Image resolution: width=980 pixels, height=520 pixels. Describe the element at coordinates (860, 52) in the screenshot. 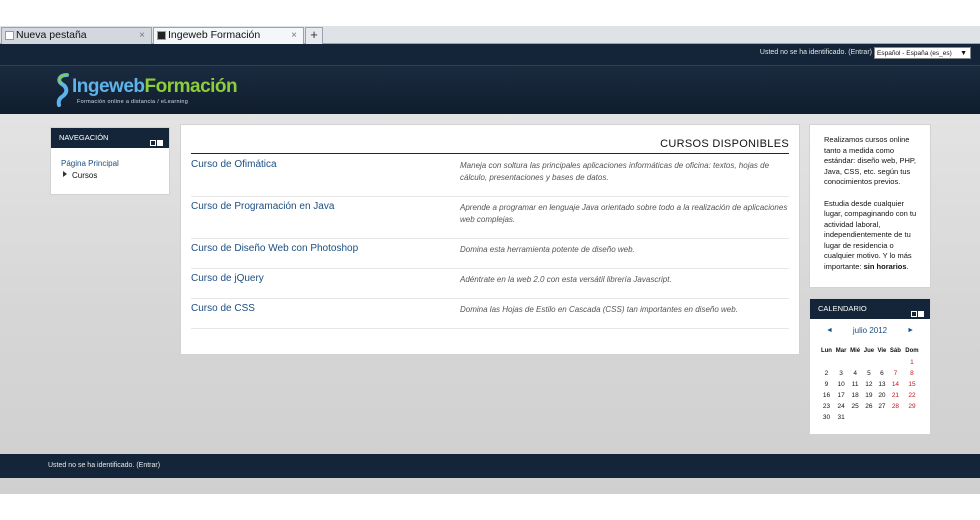

I see `login-link: (Entrar)` at that location.